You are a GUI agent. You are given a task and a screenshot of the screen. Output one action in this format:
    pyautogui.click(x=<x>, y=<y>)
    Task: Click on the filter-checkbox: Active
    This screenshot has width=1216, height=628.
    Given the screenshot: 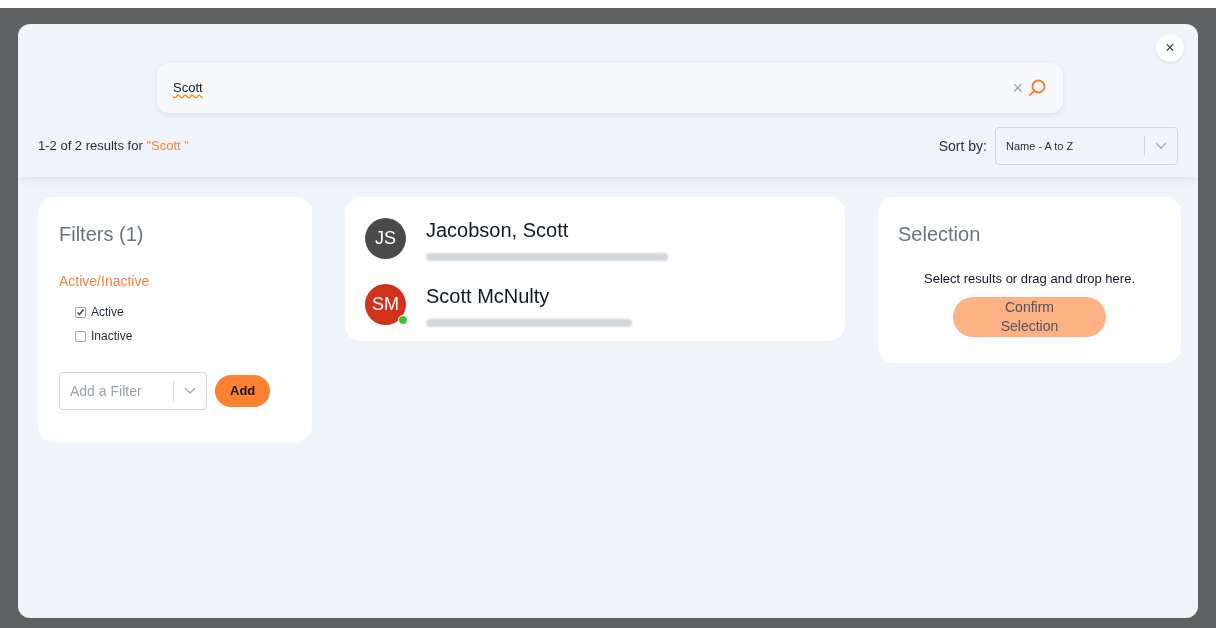 What is the action you would take?
    pyautogui.click(x=183, y=312)
    